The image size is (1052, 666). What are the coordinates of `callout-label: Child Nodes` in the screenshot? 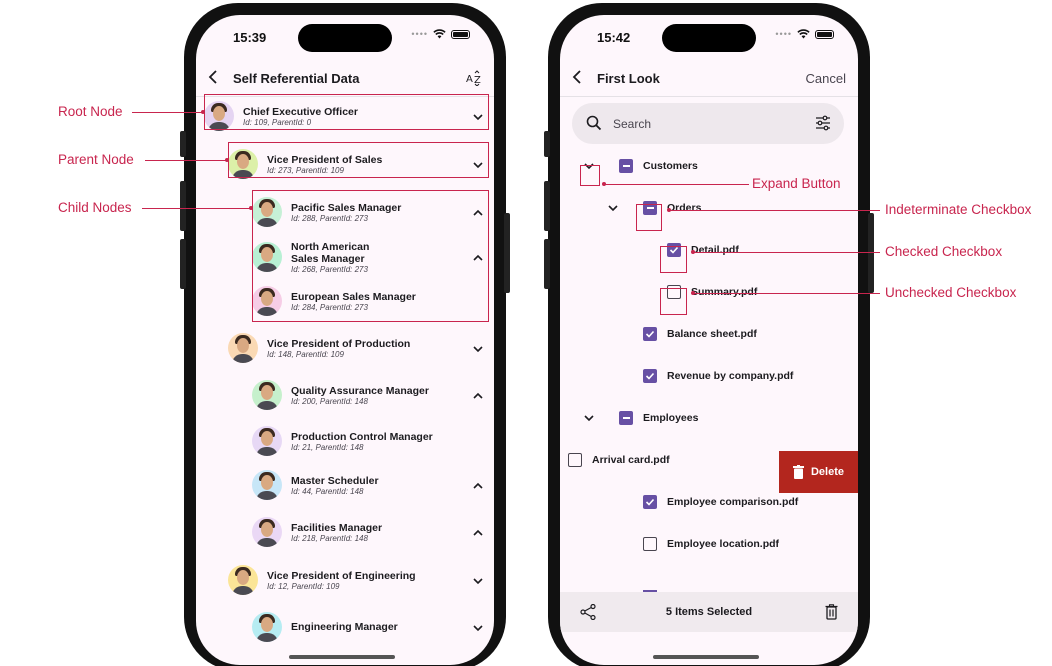 It's located at (95, 207).